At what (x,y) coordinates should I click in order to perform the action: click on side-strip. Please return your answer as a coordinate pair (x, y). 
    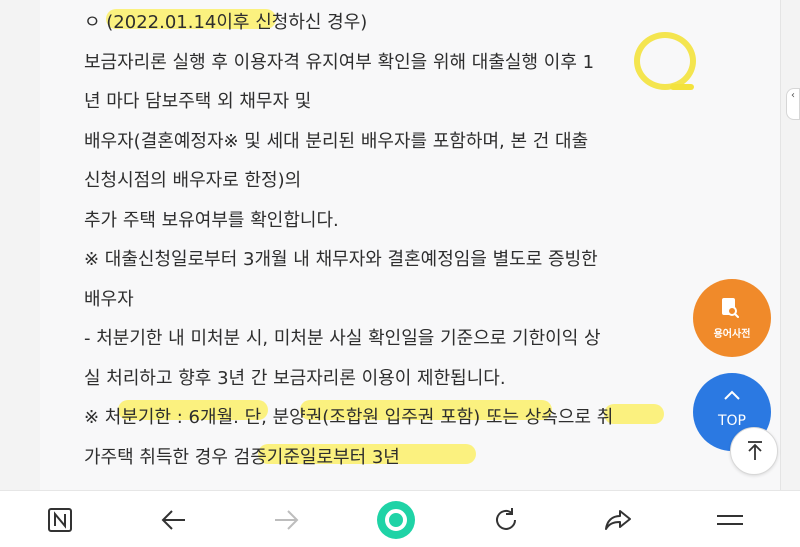
    Looking at the image, I should click on (790, 245).